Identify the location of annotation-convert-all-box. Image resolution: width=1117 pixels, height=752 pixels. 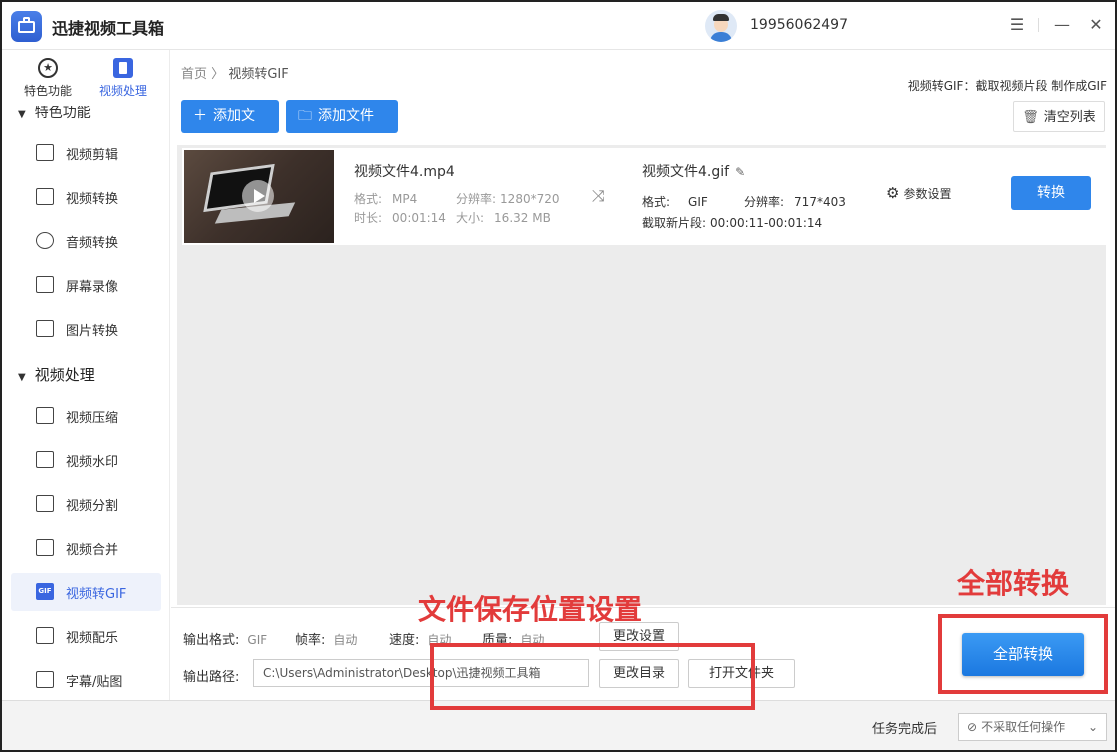
(1023, 654).